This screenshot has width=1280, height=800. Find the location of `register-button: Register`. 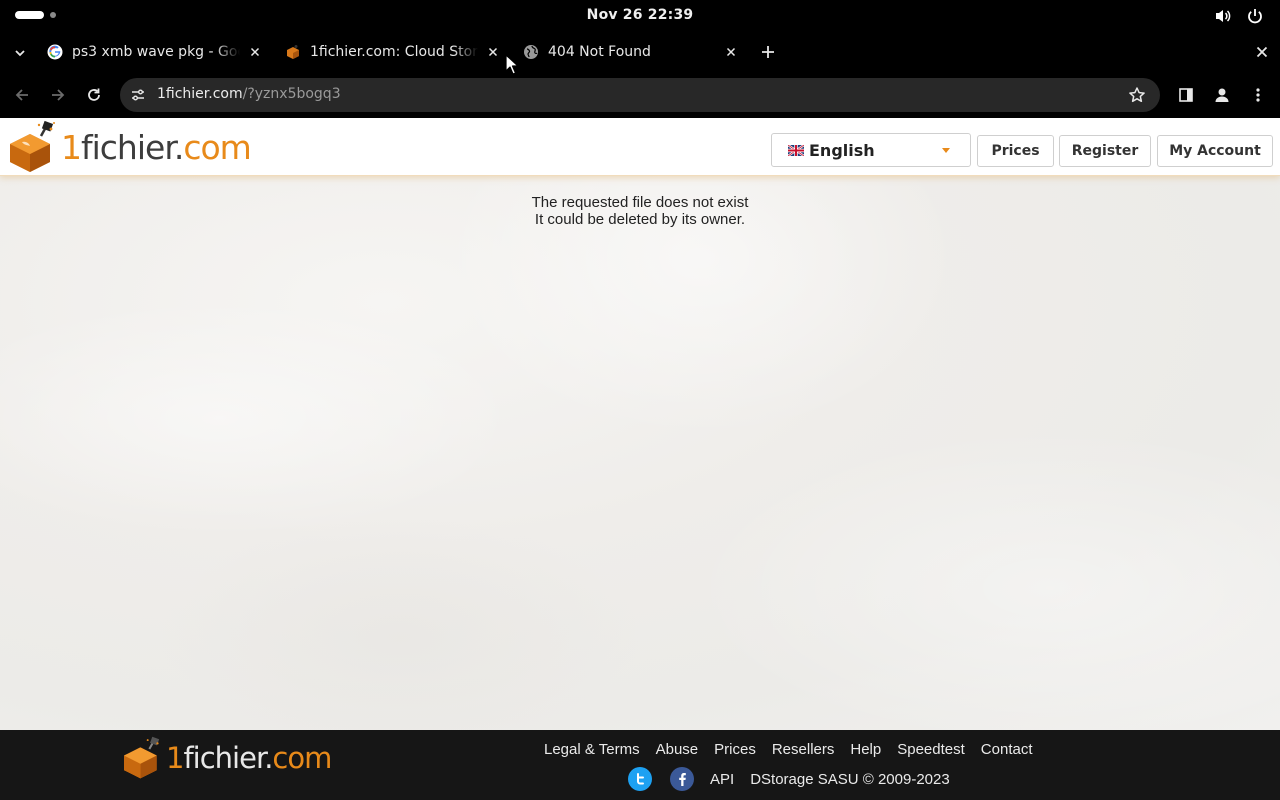

register-button: Register is located at coordinates (1105, 151).